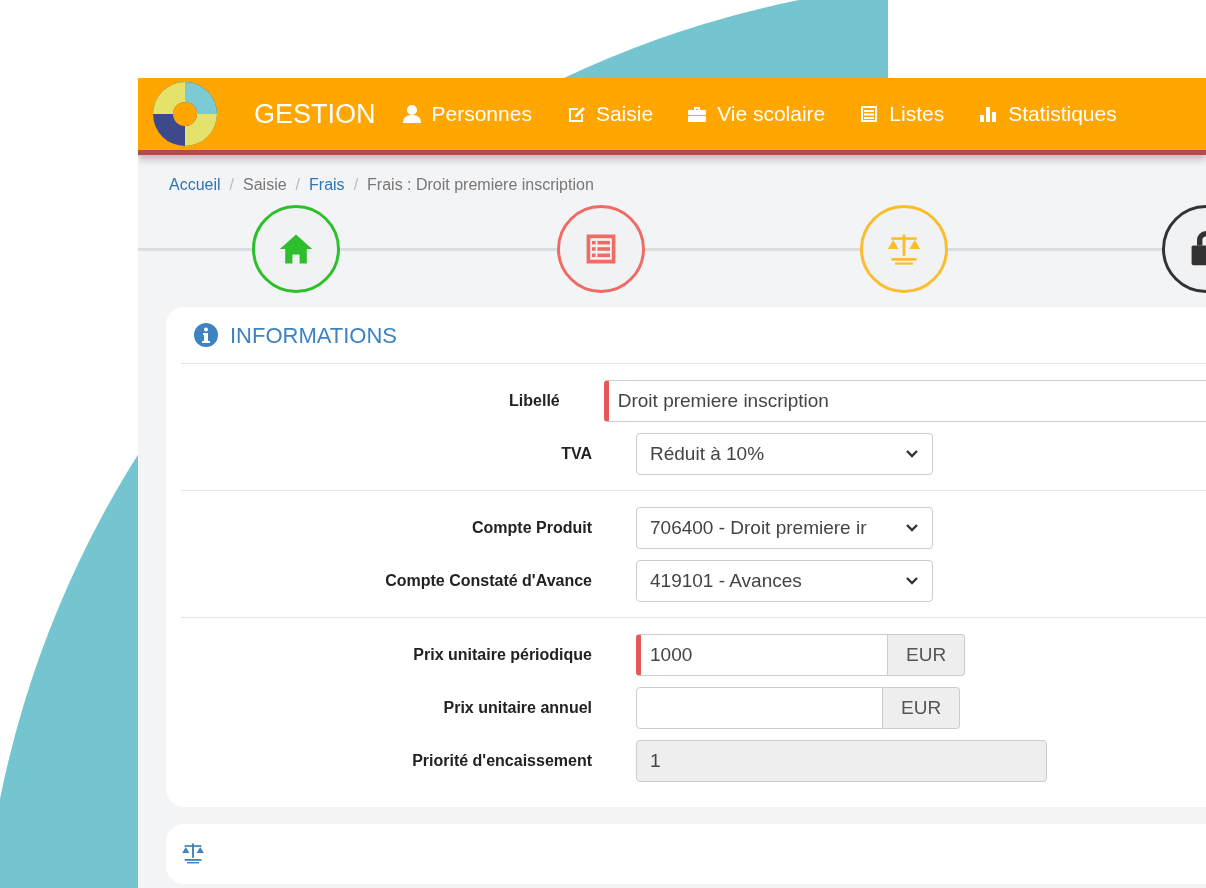 This screenshot has height=888, width=1206. What do you see at coordinates (762, 655) in the screenshot?
I see `number-field: 1000` at bounding box center [762, 655].